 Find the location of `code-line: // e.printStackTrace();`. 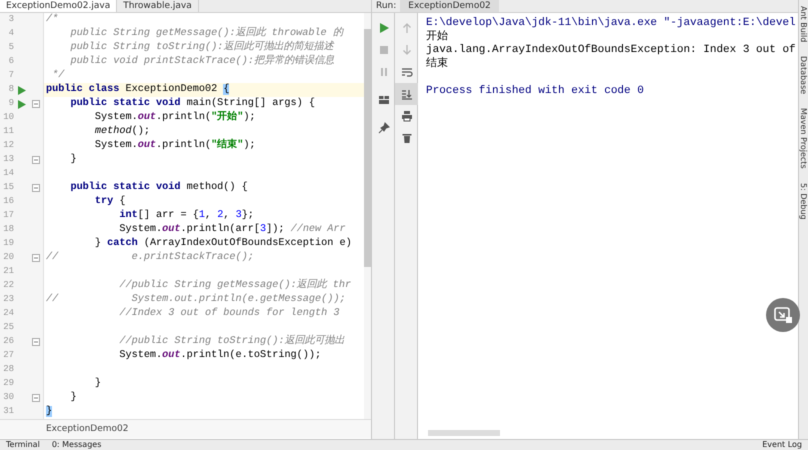

code-line: // e.printStackTrace(); is located at coordinates (150, 258).